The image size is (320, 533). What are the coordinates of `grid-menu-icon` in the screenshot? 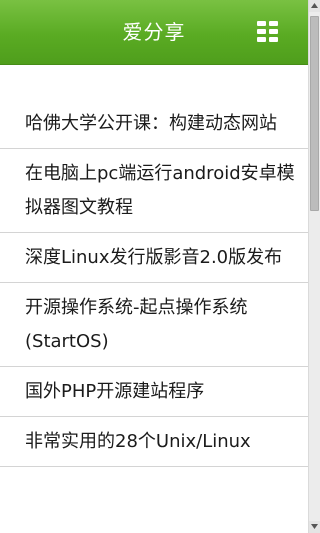 It's located at (268, 32).